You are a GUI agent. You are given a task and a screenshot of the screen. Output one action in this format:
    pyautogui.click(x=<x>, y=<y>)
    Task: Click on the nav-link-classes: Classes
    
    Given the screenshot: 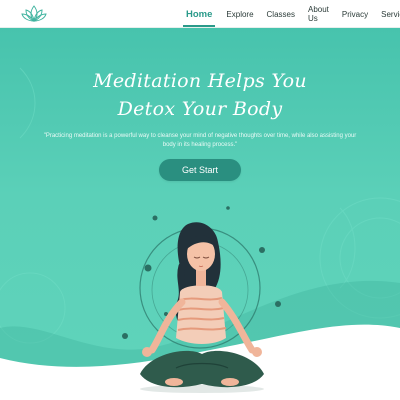 What is the action you would take?
    pyautogui.click(x=281, y=14)
    